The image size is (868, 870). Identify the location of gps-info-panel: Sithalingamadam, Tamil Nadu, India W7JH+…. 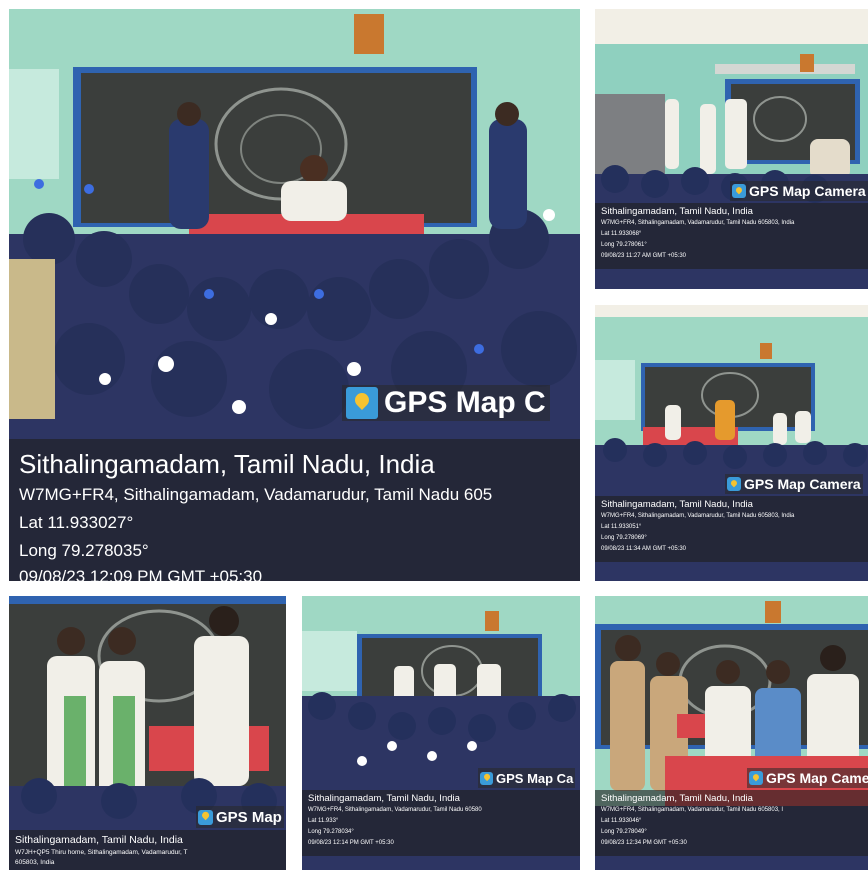
(147, 850).